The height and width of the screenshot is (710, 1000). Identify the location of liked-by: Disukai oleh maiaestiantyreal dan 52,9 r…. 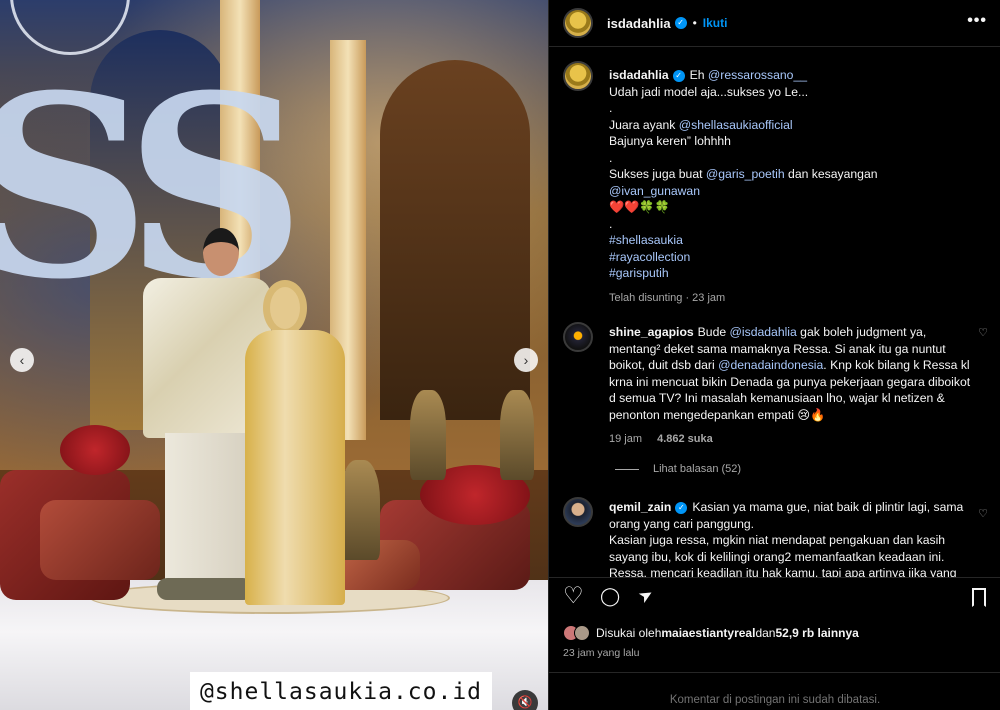
(711, 633).